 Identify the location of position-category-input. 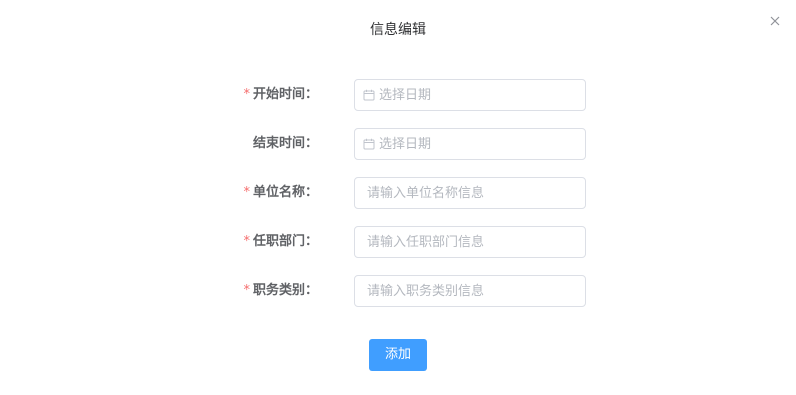
(470, 291).